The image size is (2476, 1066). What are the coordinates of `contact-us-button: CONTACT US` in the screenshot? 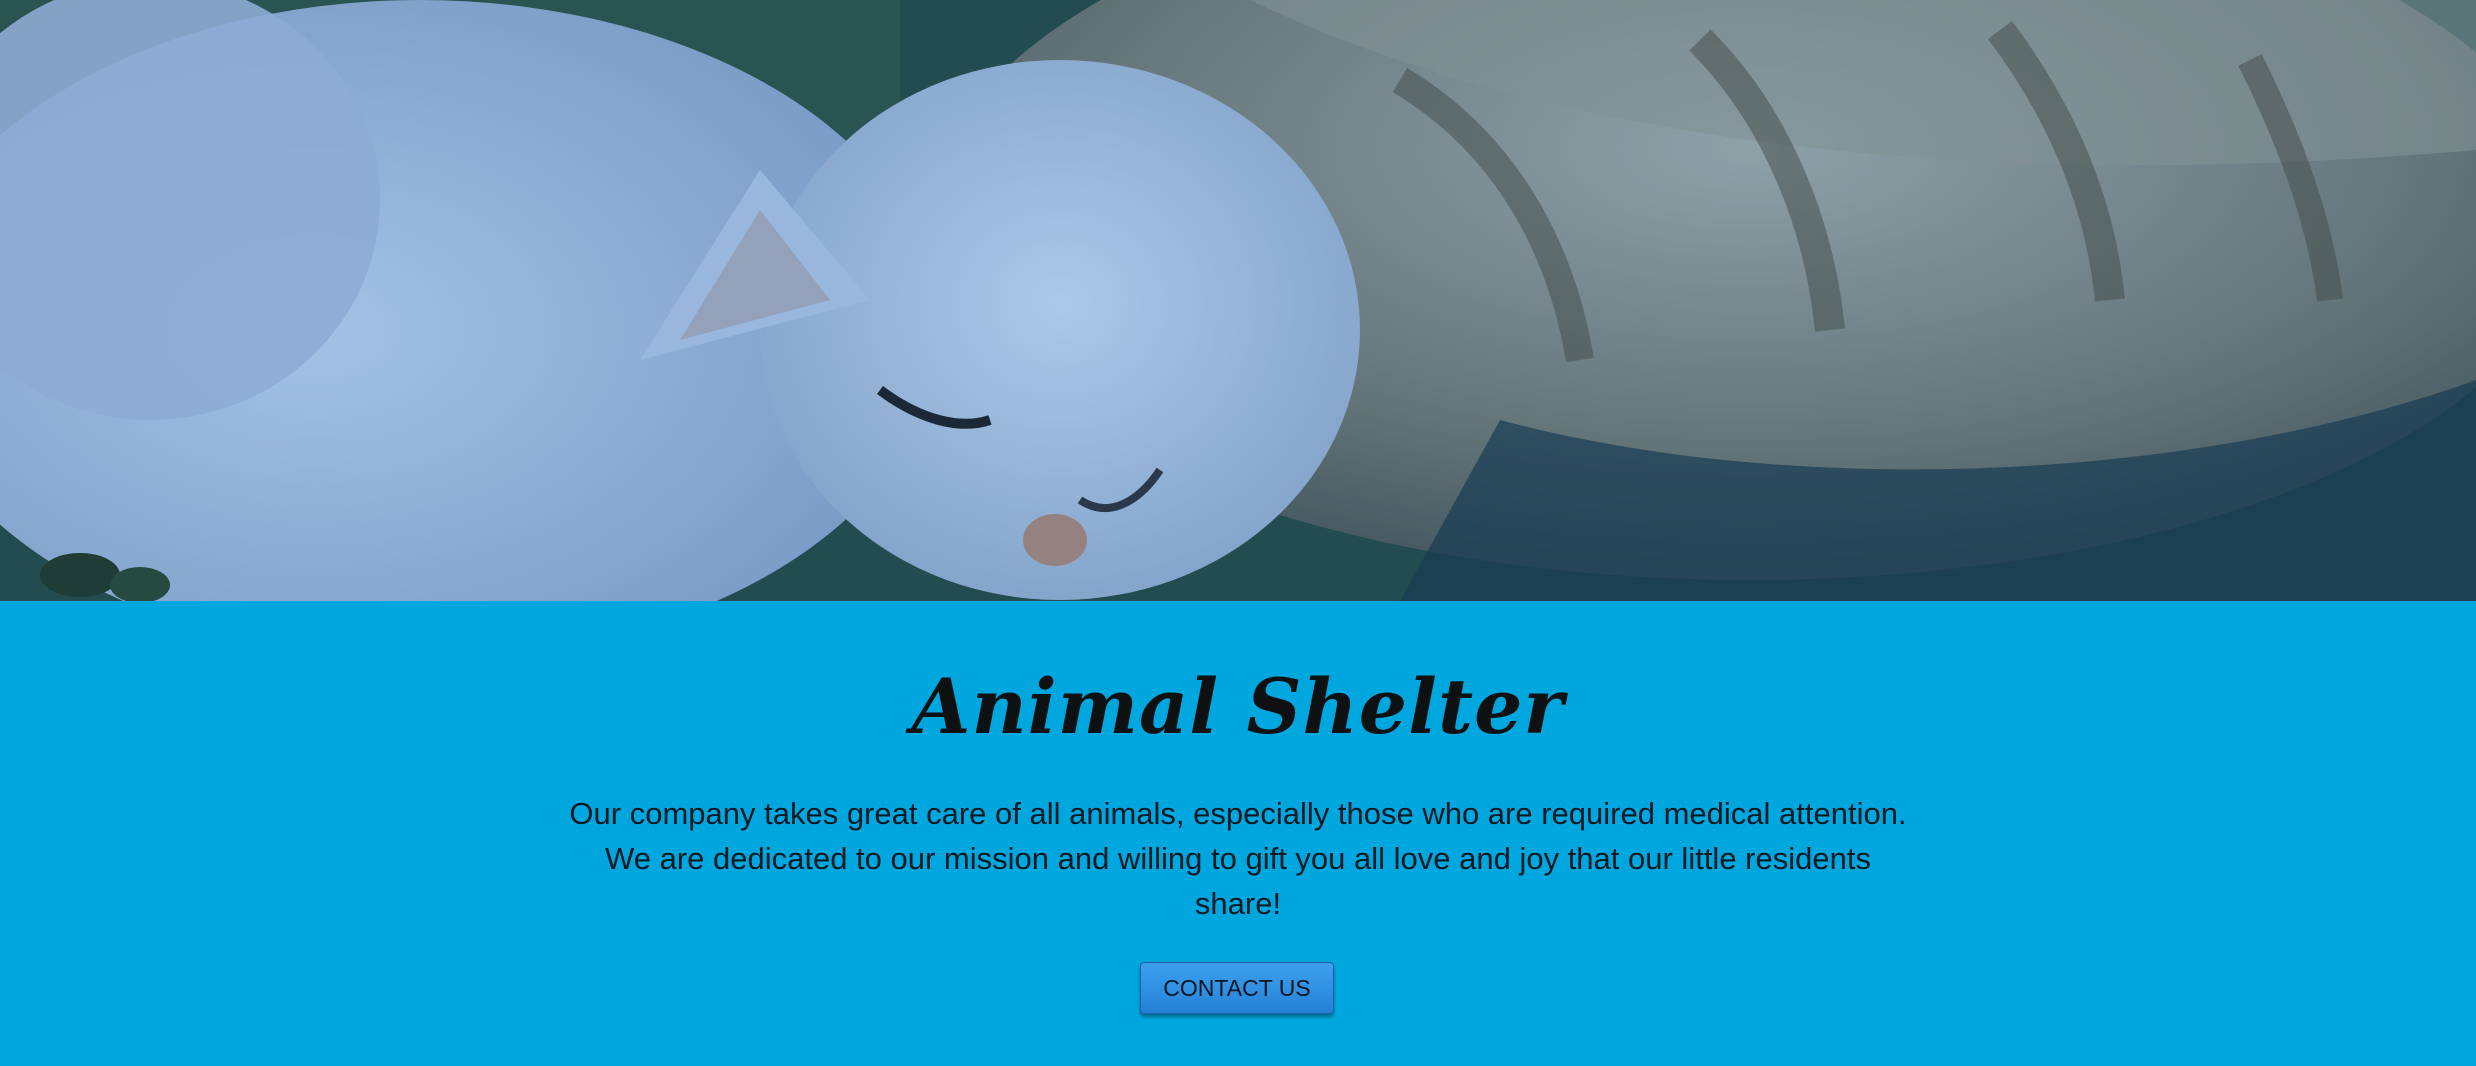 It's located at (1237, 988).